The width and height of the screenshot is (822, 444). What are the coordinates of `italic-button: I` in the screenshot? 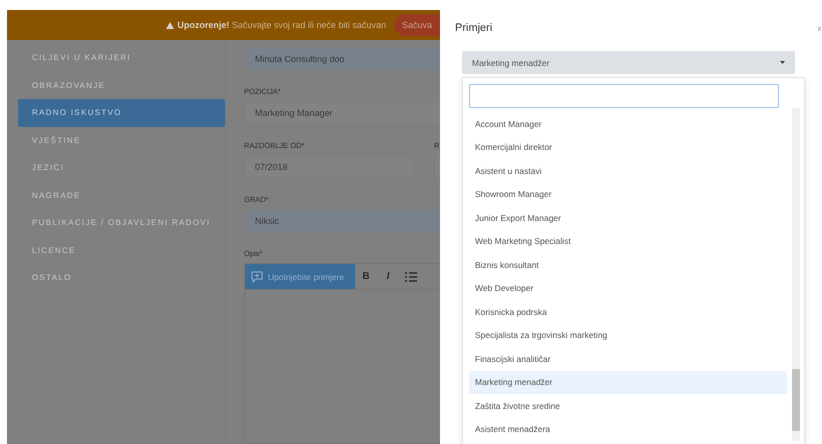 It's located at (388, 276).